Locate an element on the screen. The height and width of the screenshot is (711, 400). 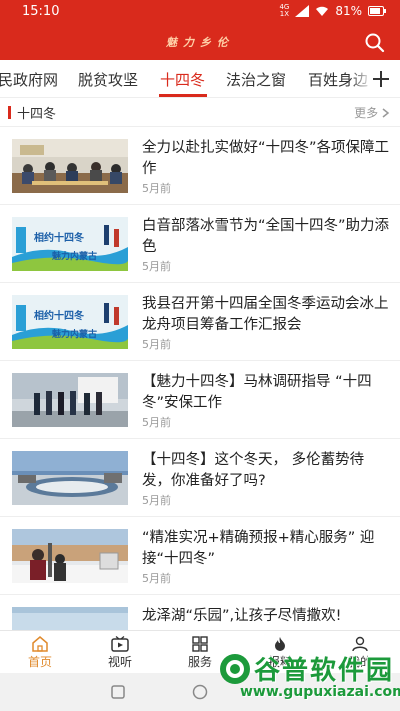
square-icon is located at coordinates (118, 692).